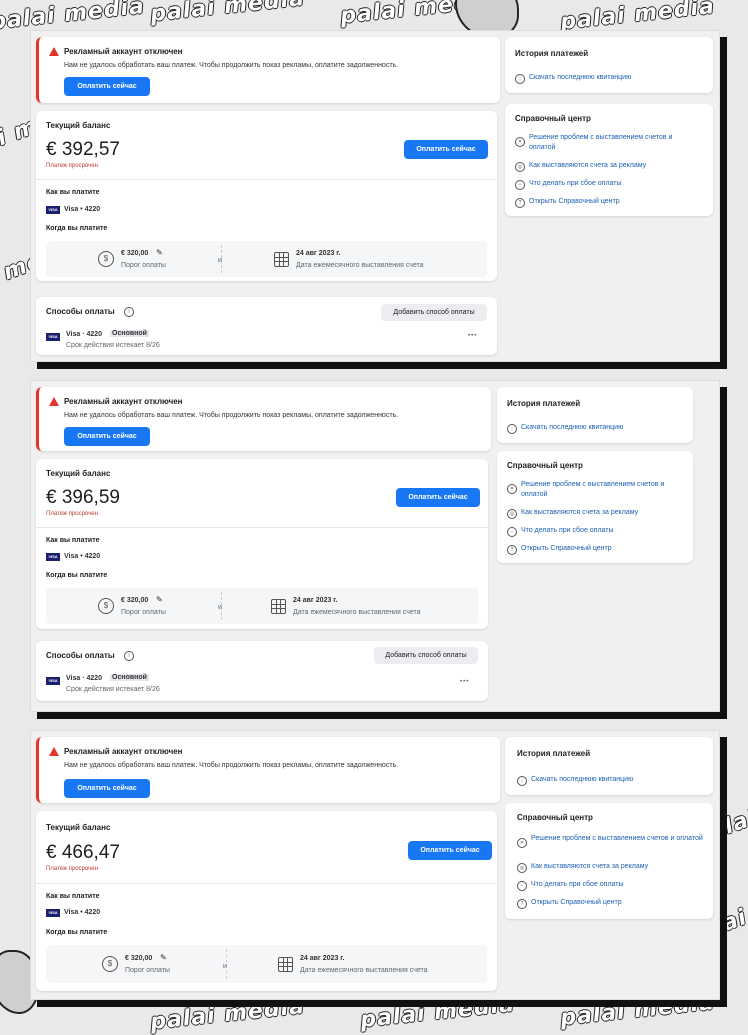 The width and height of the screenshot is (748, 1035). Describe the element at coordinates (53, 681) in the screenshot. I see `visa-icon: VISA` at that location.